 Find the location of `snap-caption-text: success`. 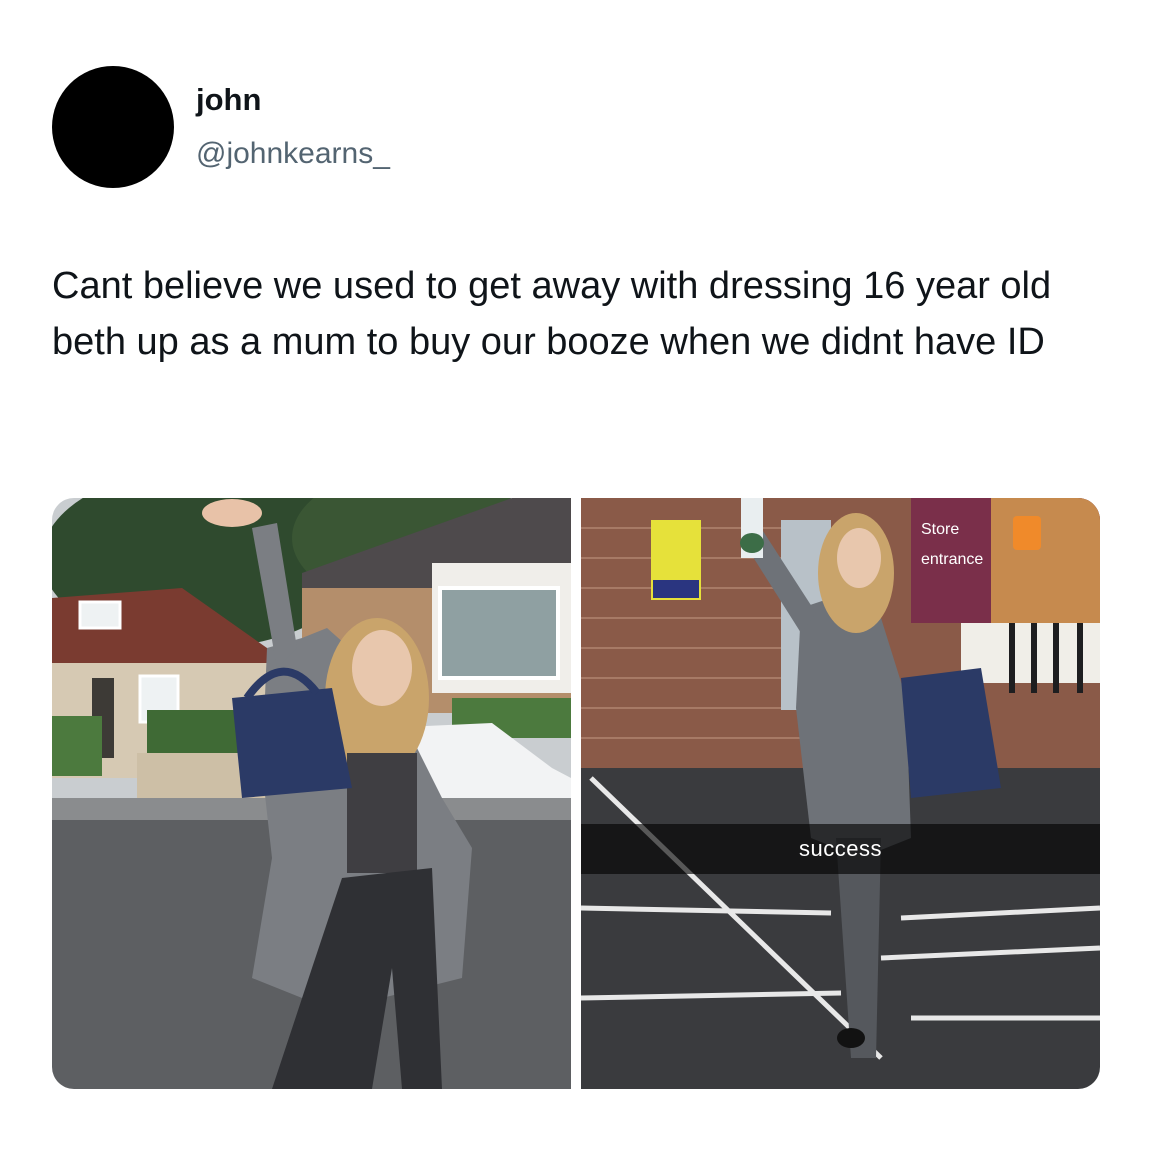

snap-caption-text: success is located at coordinates (840, 848).